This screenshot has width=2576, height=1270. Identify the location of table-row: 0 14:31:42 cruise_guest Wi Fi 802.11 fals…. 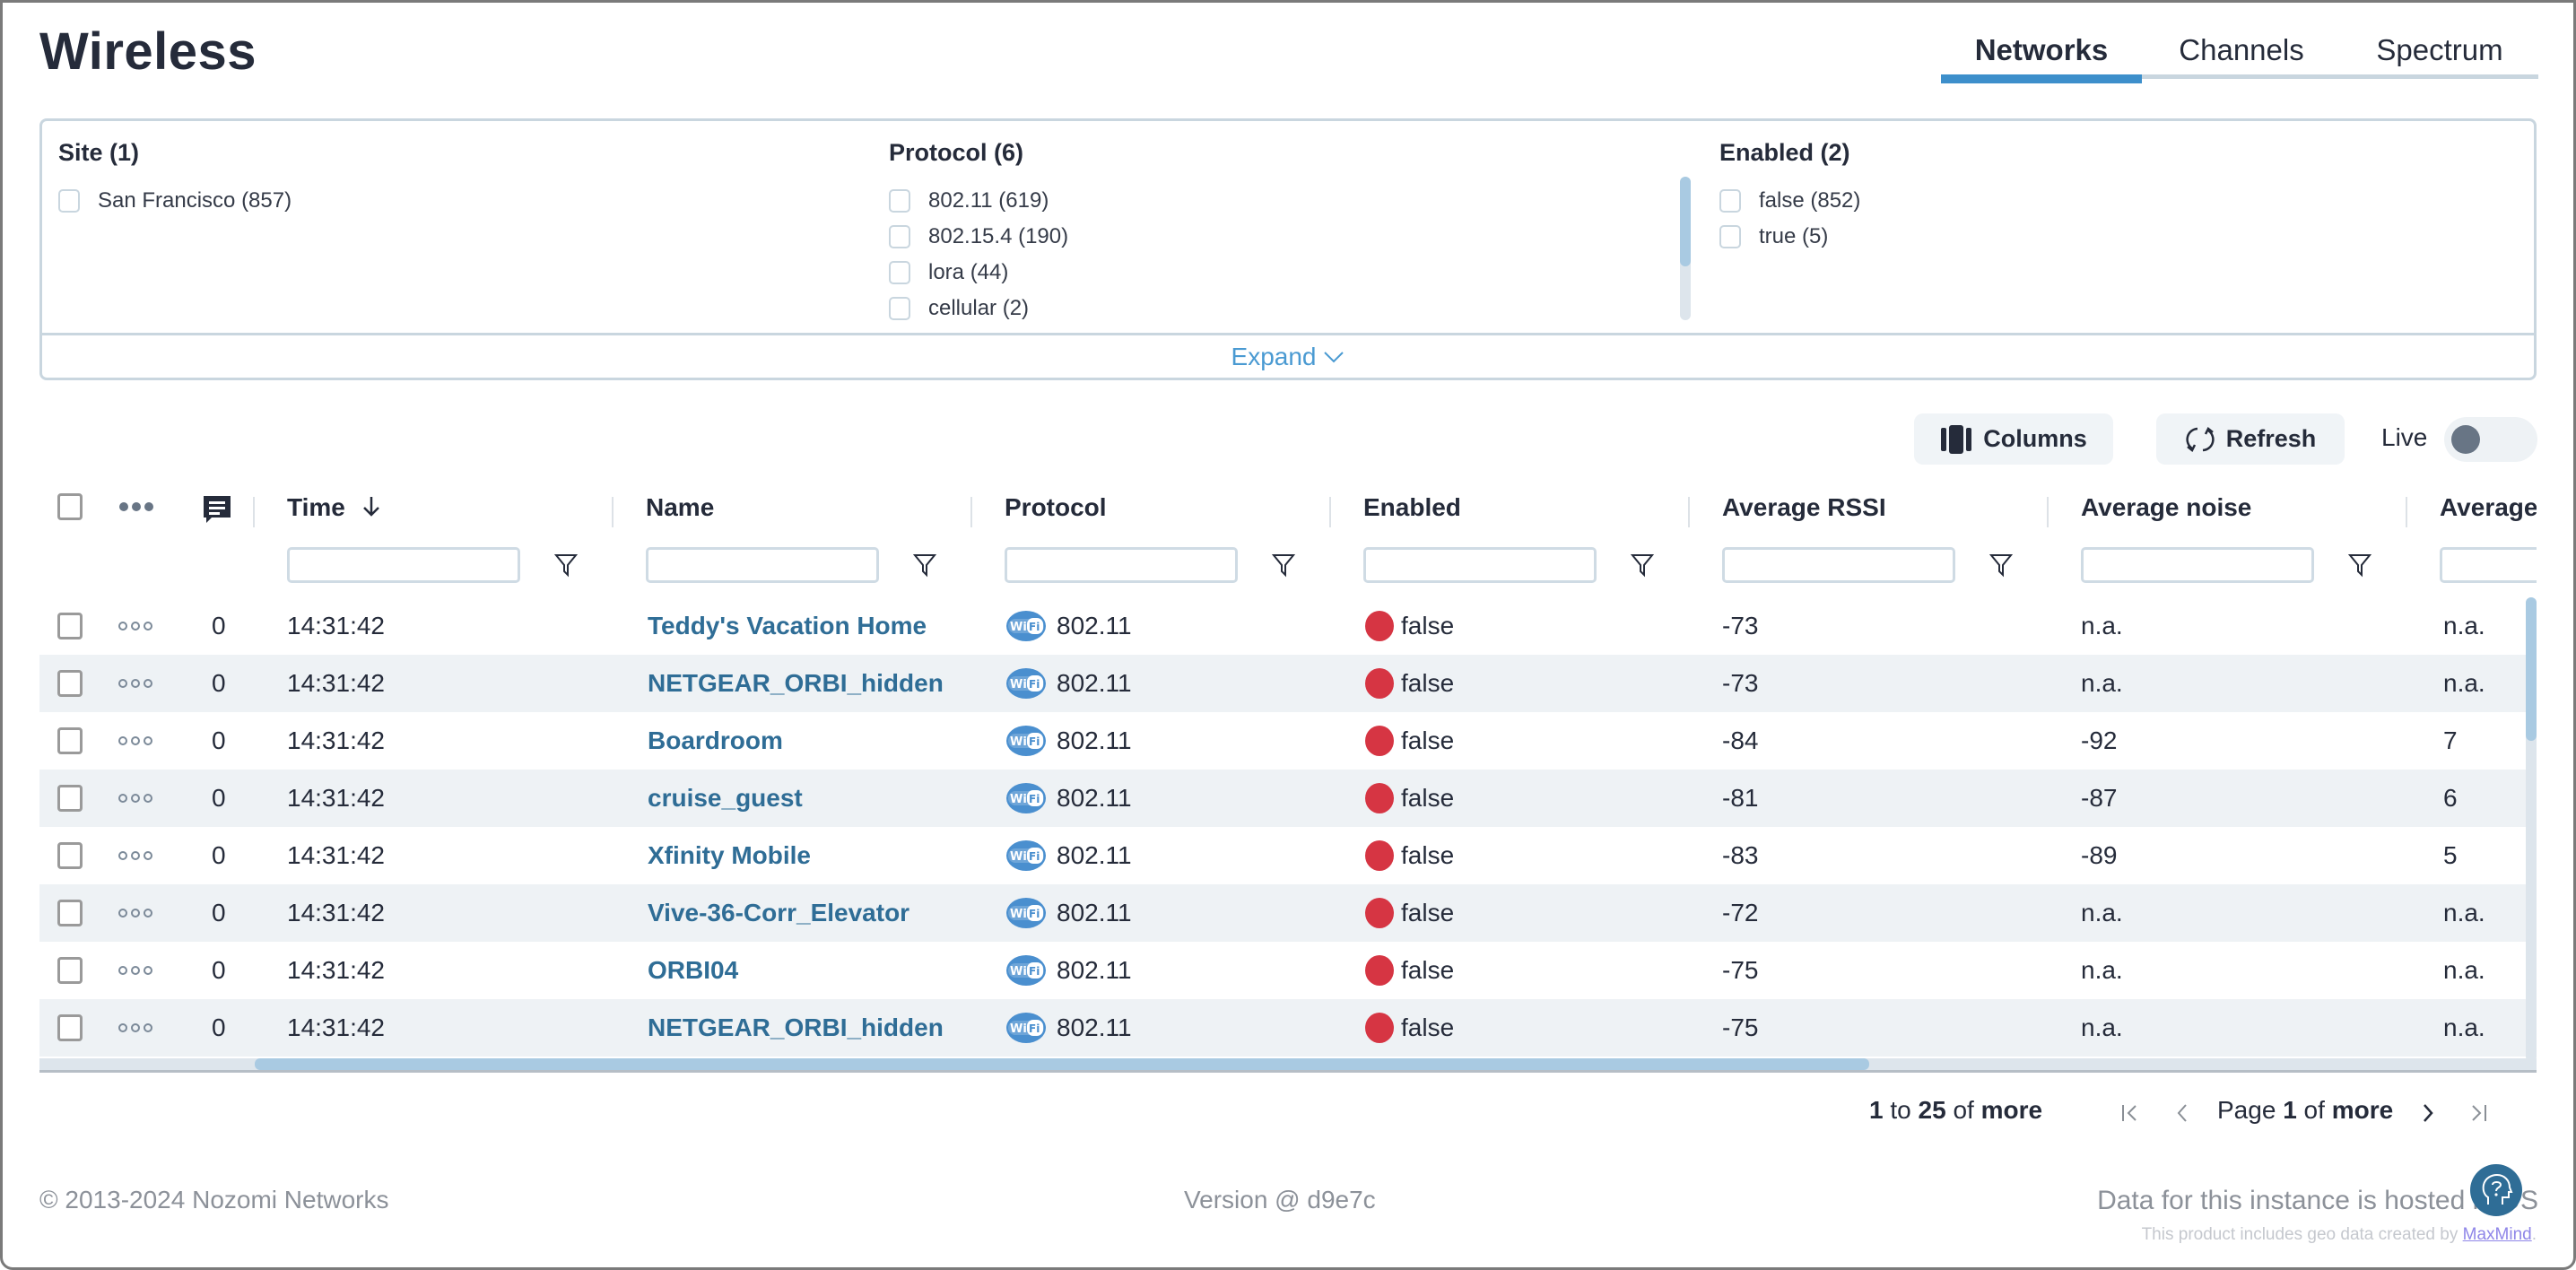
(1282, 798).